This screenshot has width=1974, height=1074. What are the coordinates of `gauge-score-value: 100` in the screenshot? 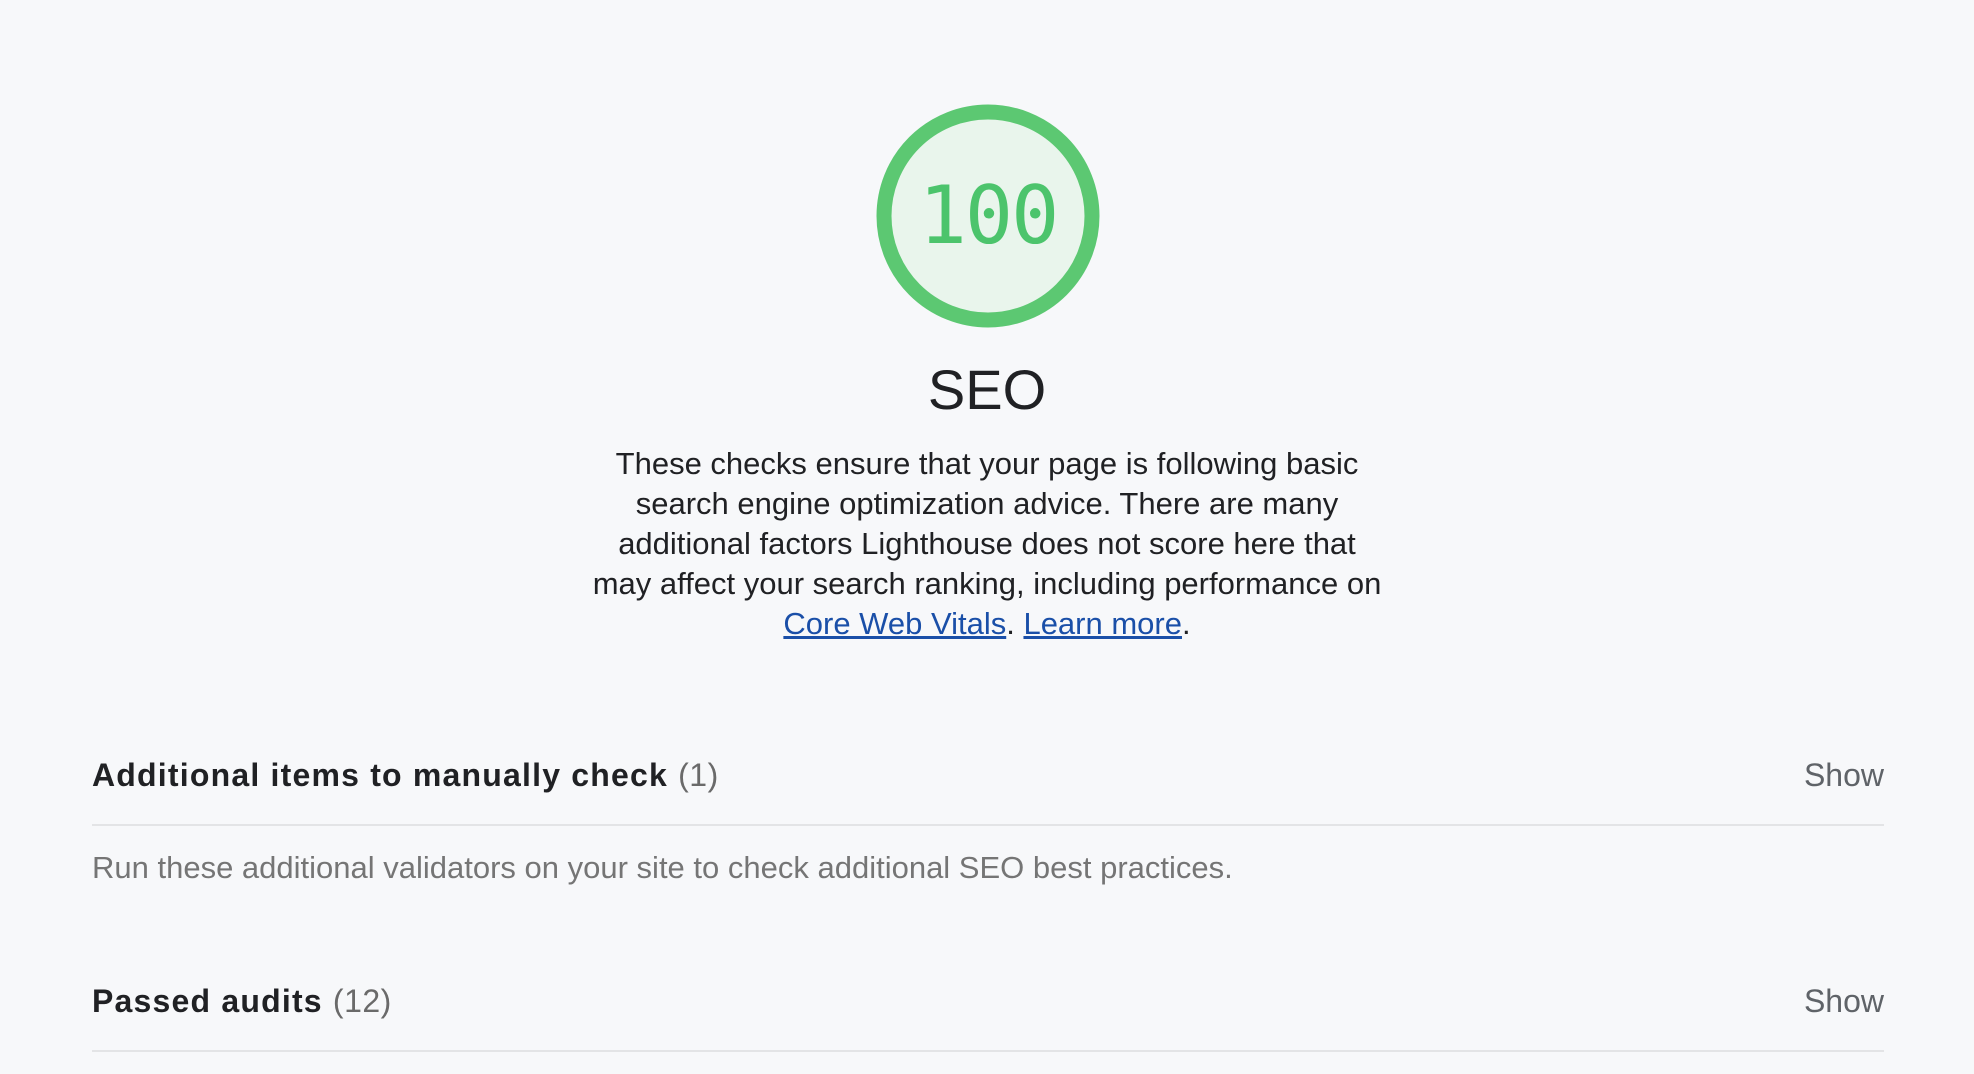 It's located at (989, 215).